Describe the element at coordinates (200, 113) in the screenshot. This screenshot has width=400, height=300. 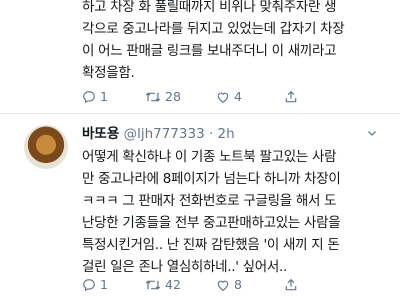
I see `tweet-divider` at that location.